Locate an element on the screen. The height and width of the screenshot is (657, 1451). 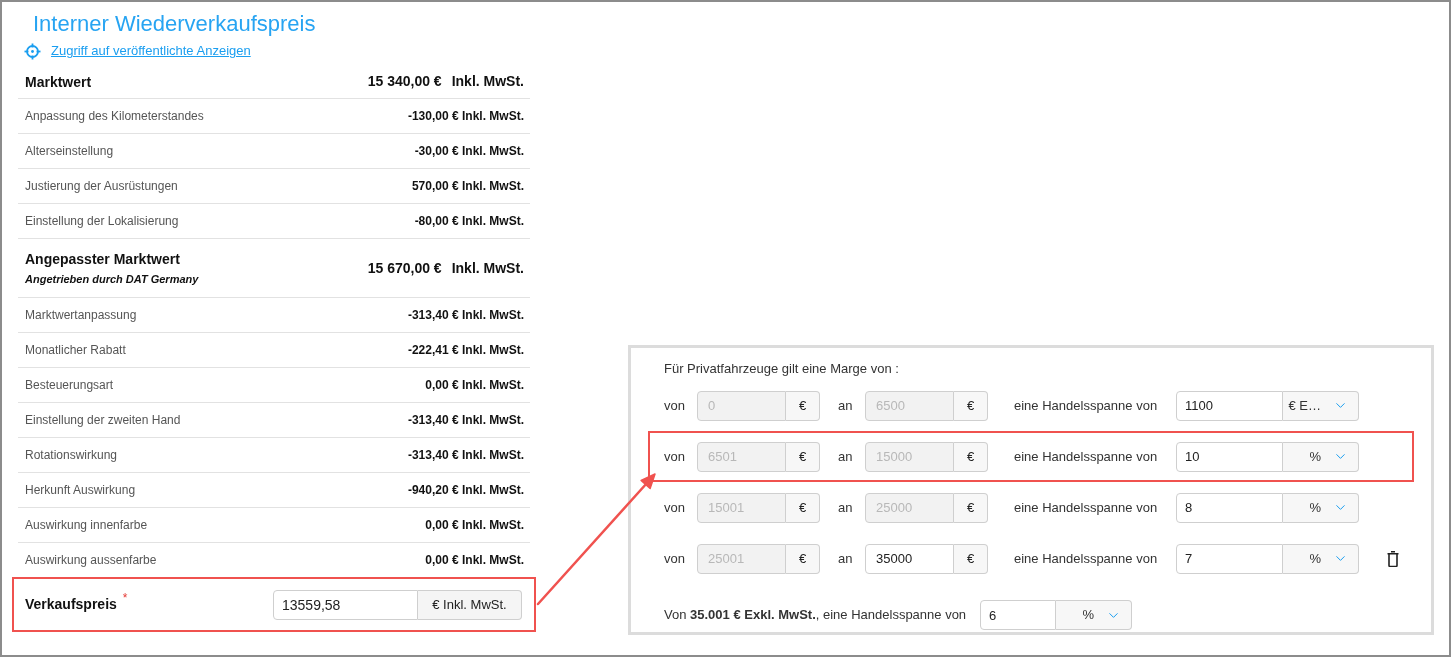
adjustment-label: Einstellung der Lokalisierung is located at coordinates (102, 221).